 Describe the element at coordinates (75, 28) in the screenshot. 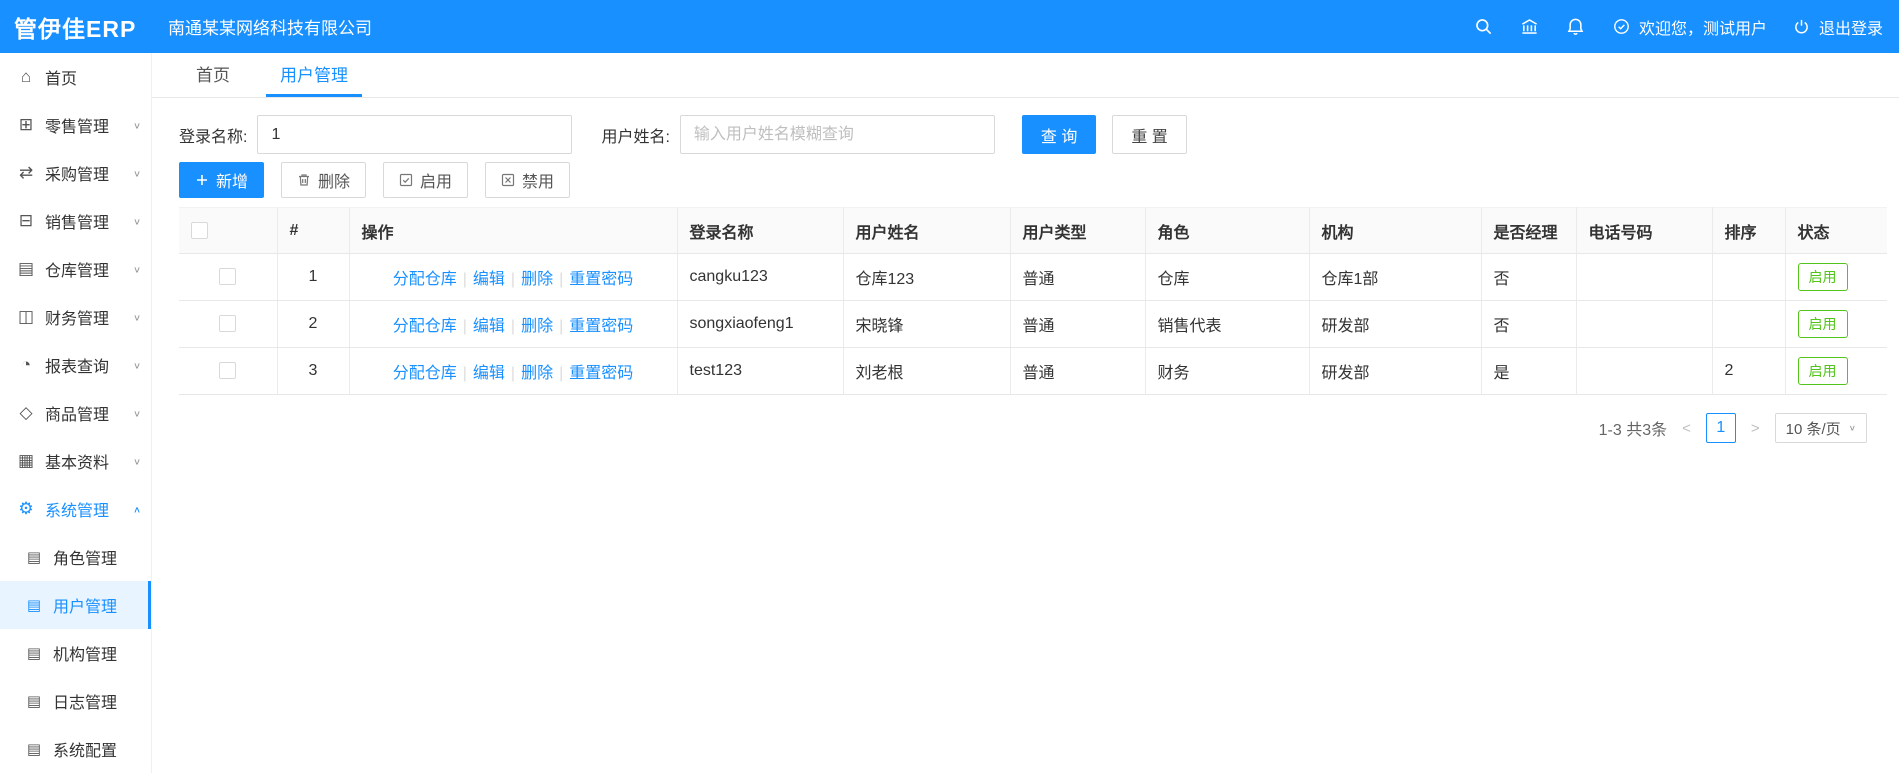

I see `app-logo: 管伊佳ERP` at that location.